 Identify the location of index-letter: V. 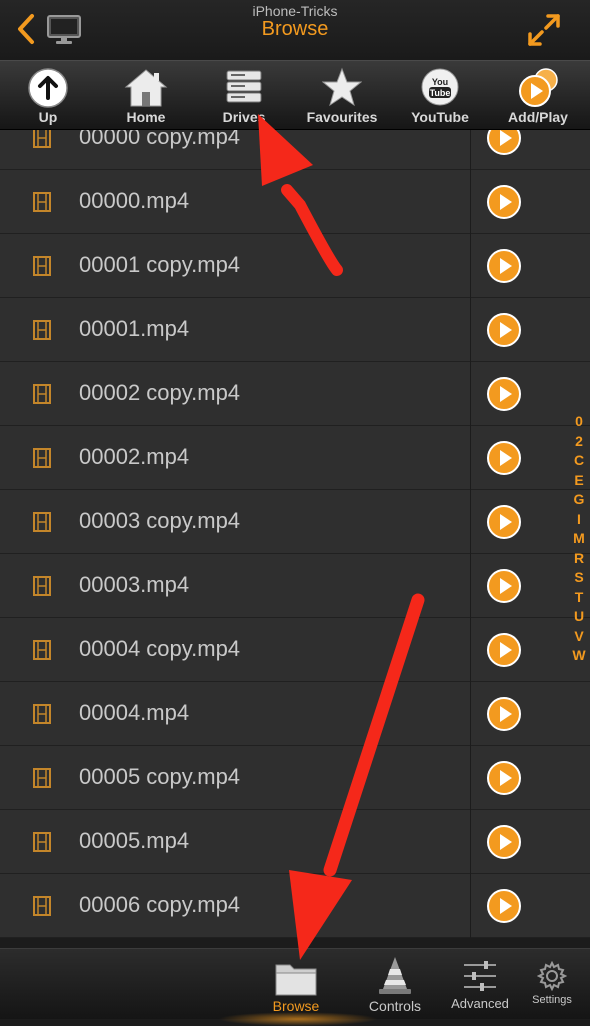
(579, 637).